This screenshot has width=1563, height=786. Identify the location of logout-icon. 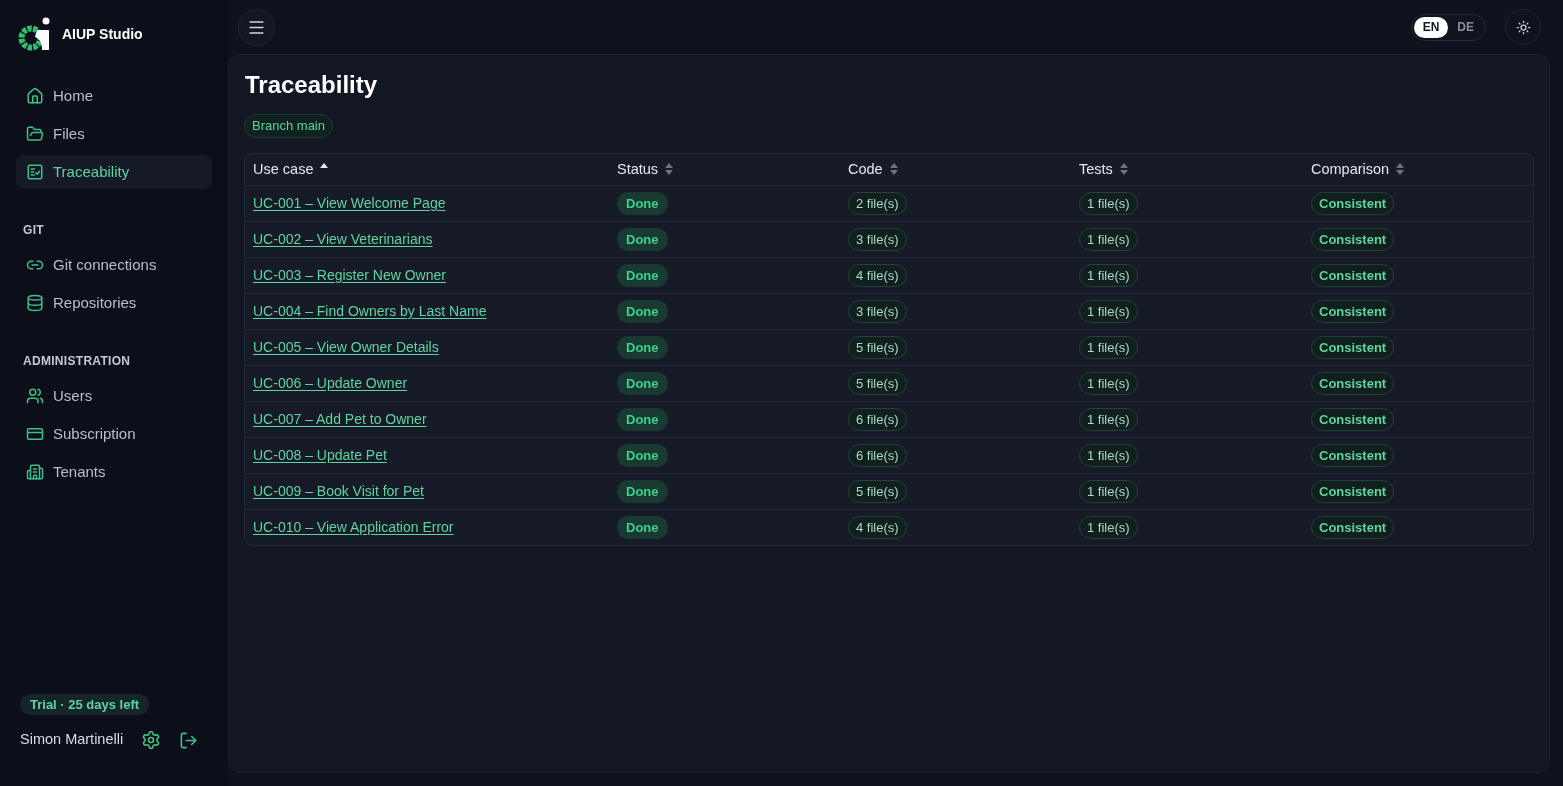
(189, 740).